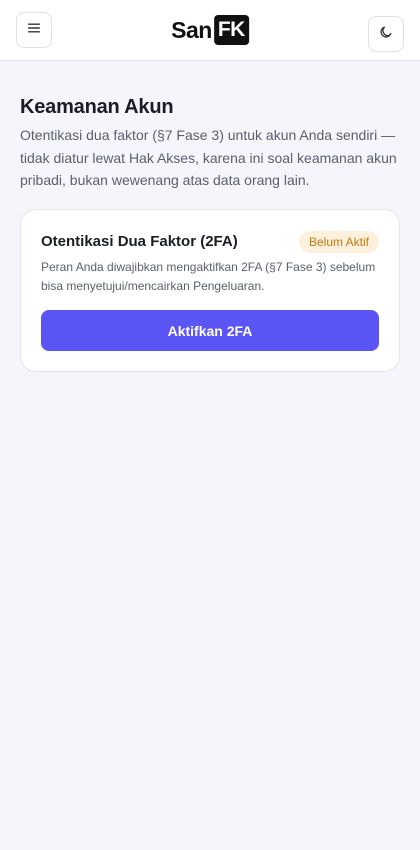 The image size is (420, 850). I want to click on moon-icon, so click(386, 34).